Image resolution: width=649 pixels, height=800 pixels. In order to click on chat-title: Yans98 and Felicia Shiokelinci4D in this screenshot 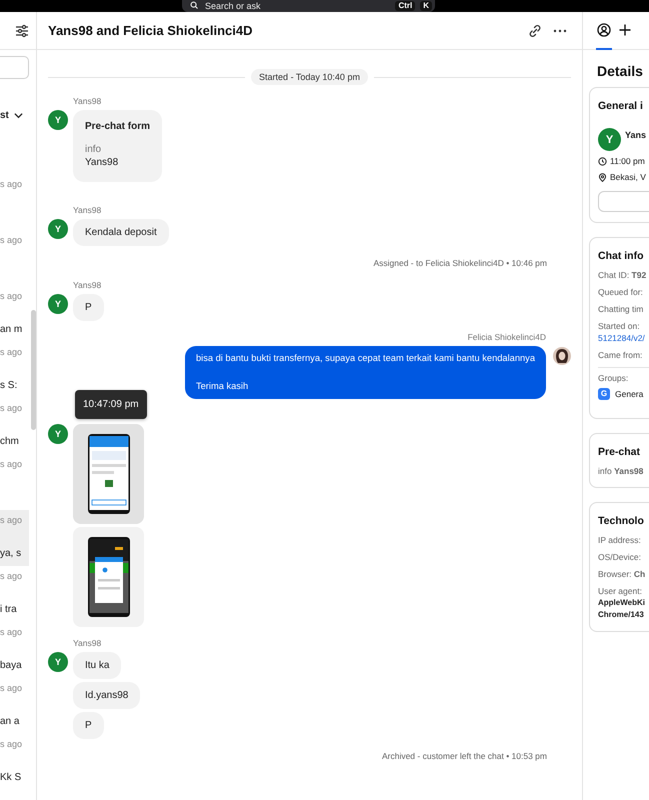, I will do `click(151, 30)`.